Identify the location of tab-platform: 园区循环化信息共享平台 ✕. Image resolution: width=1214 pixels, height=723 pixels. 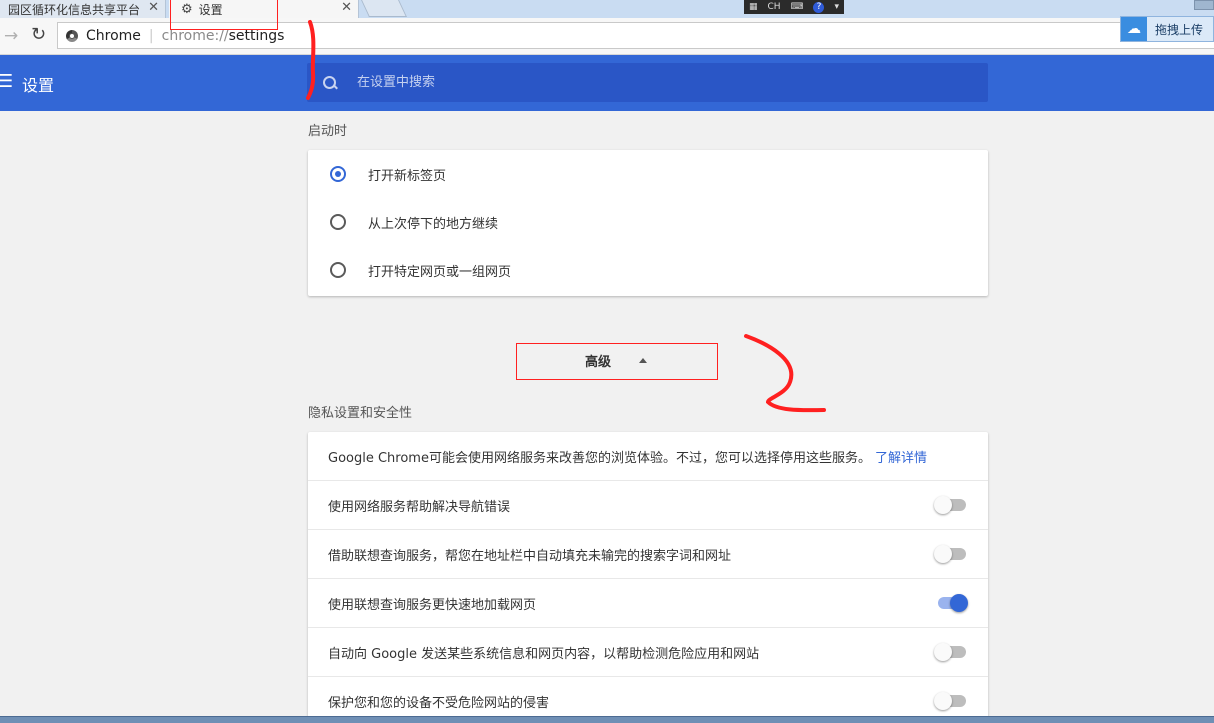
(83, 9).